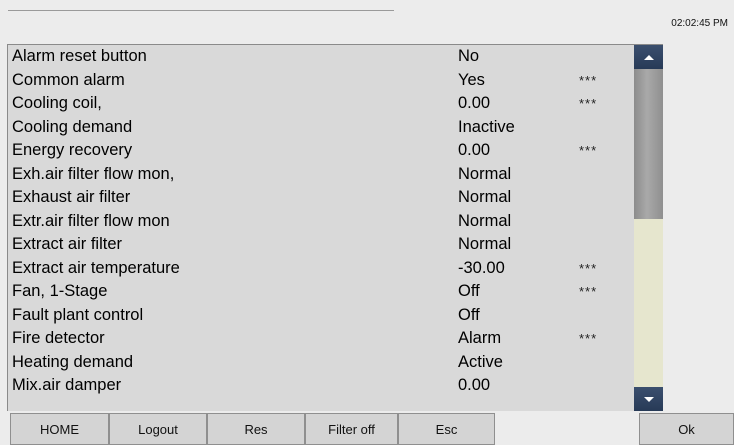 This screenshot has width=734, height=445. I want to click on list-item: Energy recovery 0.00 ***, so click(321, 151).